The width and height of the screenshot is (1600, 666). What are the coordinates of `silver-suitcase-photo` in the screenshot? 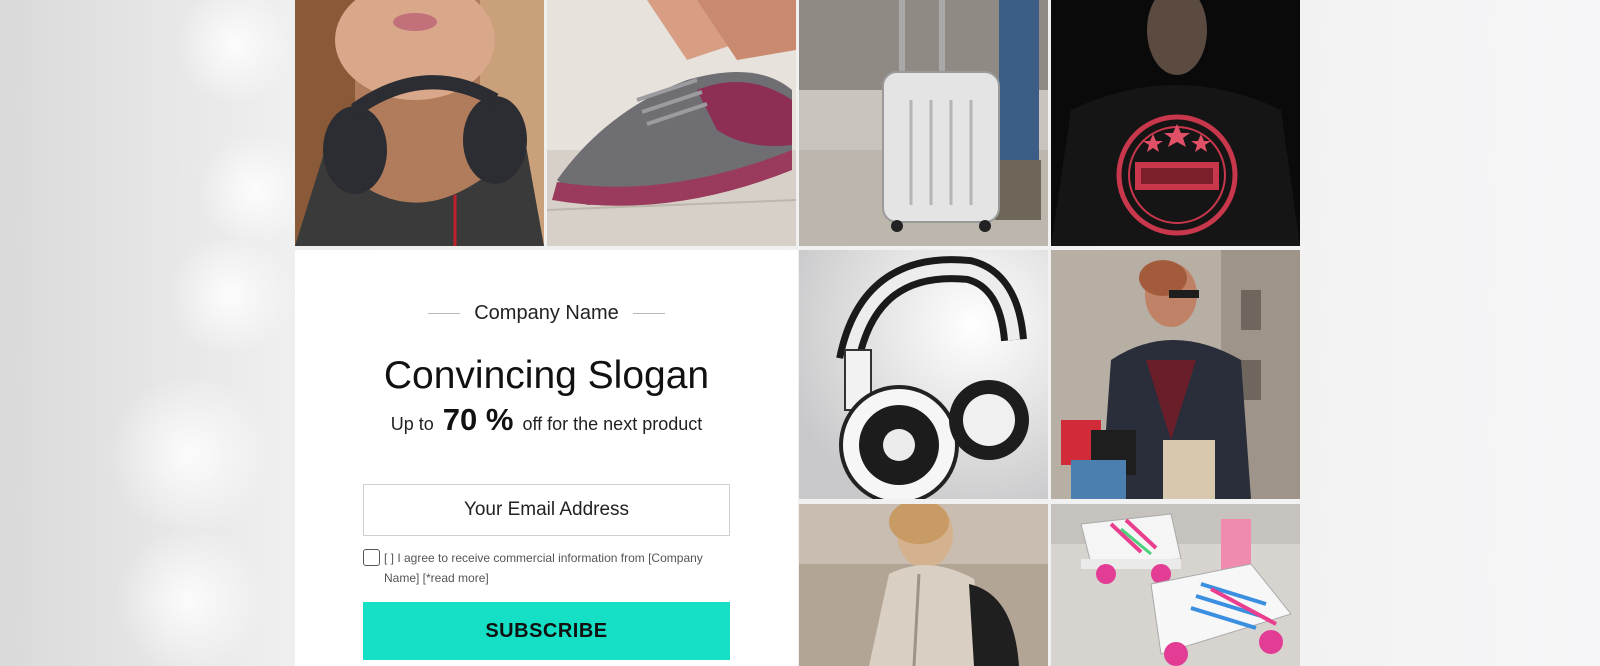 It's located at (923, 123).